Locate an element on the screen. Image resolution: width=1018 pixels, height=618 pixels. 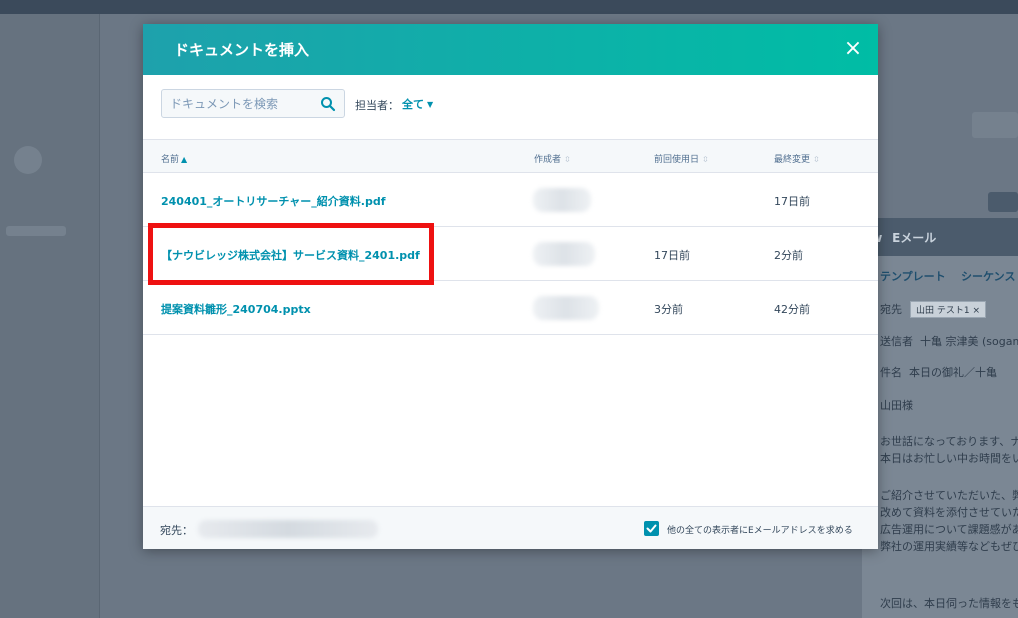
column-header-last-used: 前回使用日 ⇳ is located at coordinates (681, 158).